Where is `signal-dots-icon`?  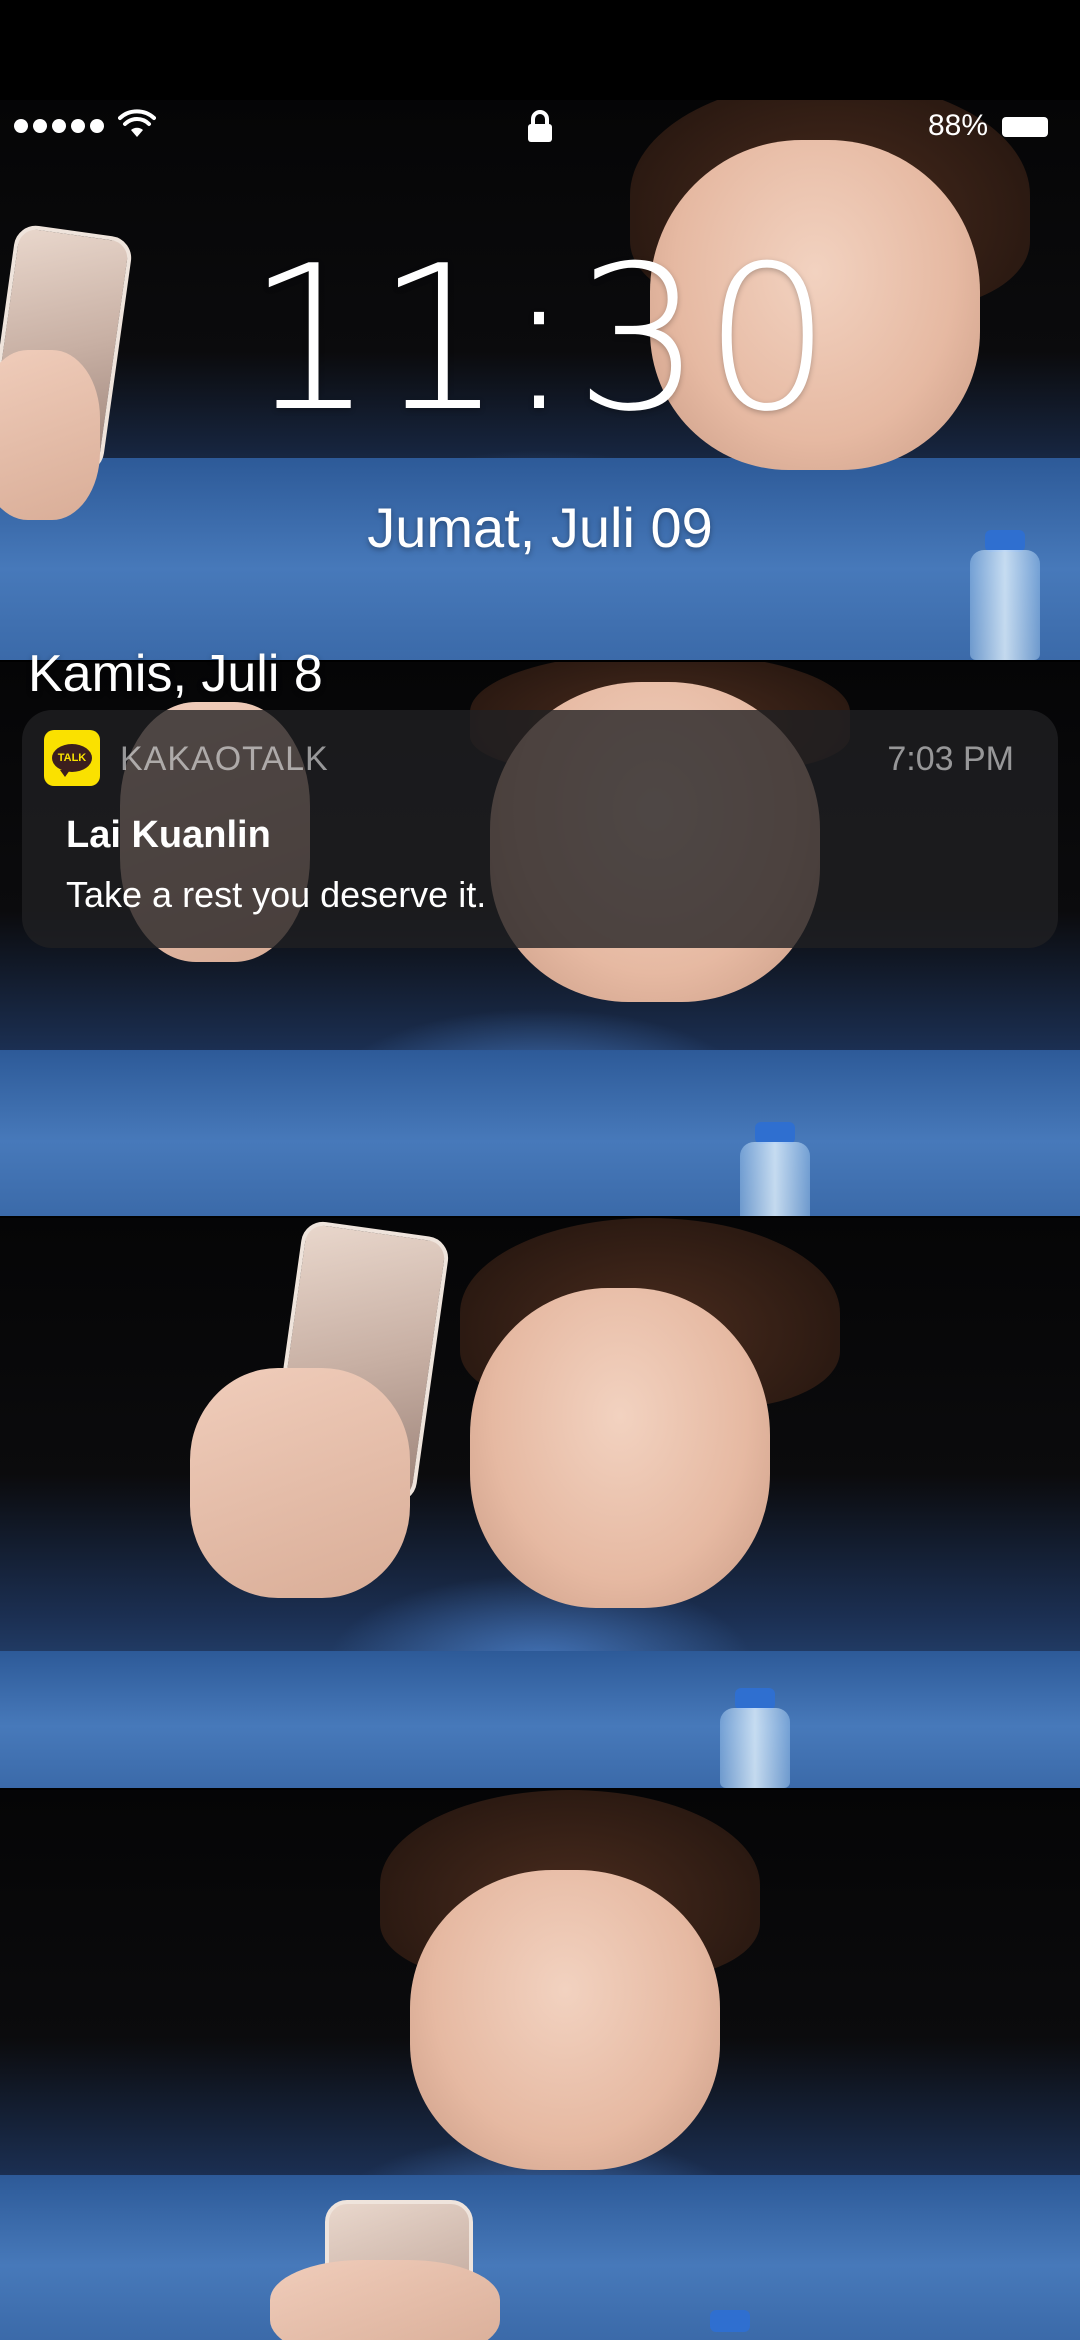 signal-dots-icon is located at coordinates (59, 126).